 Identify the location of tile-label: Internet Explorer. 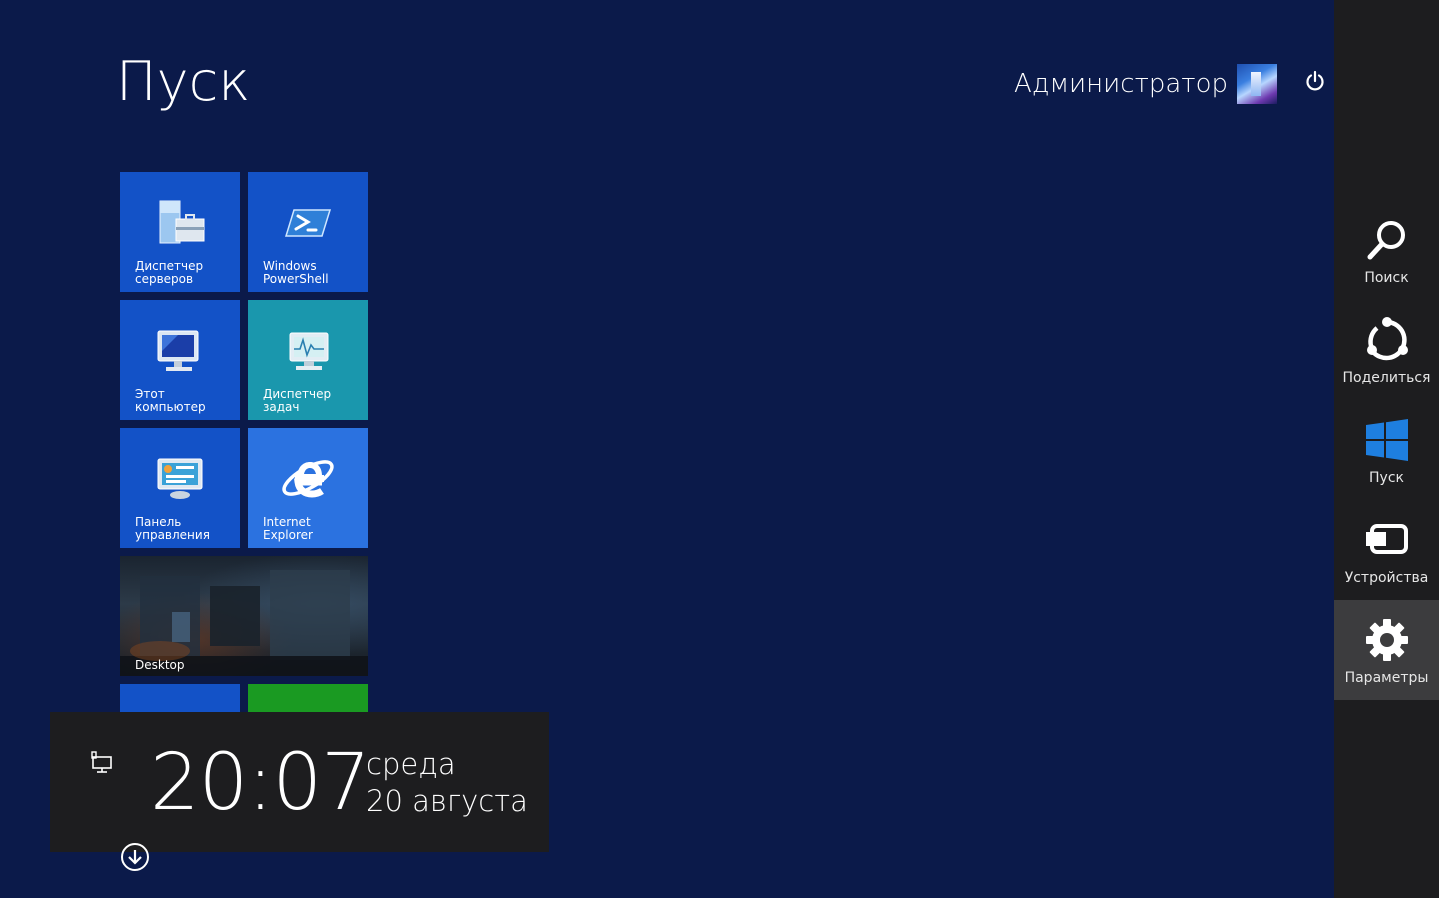
(288, 528).